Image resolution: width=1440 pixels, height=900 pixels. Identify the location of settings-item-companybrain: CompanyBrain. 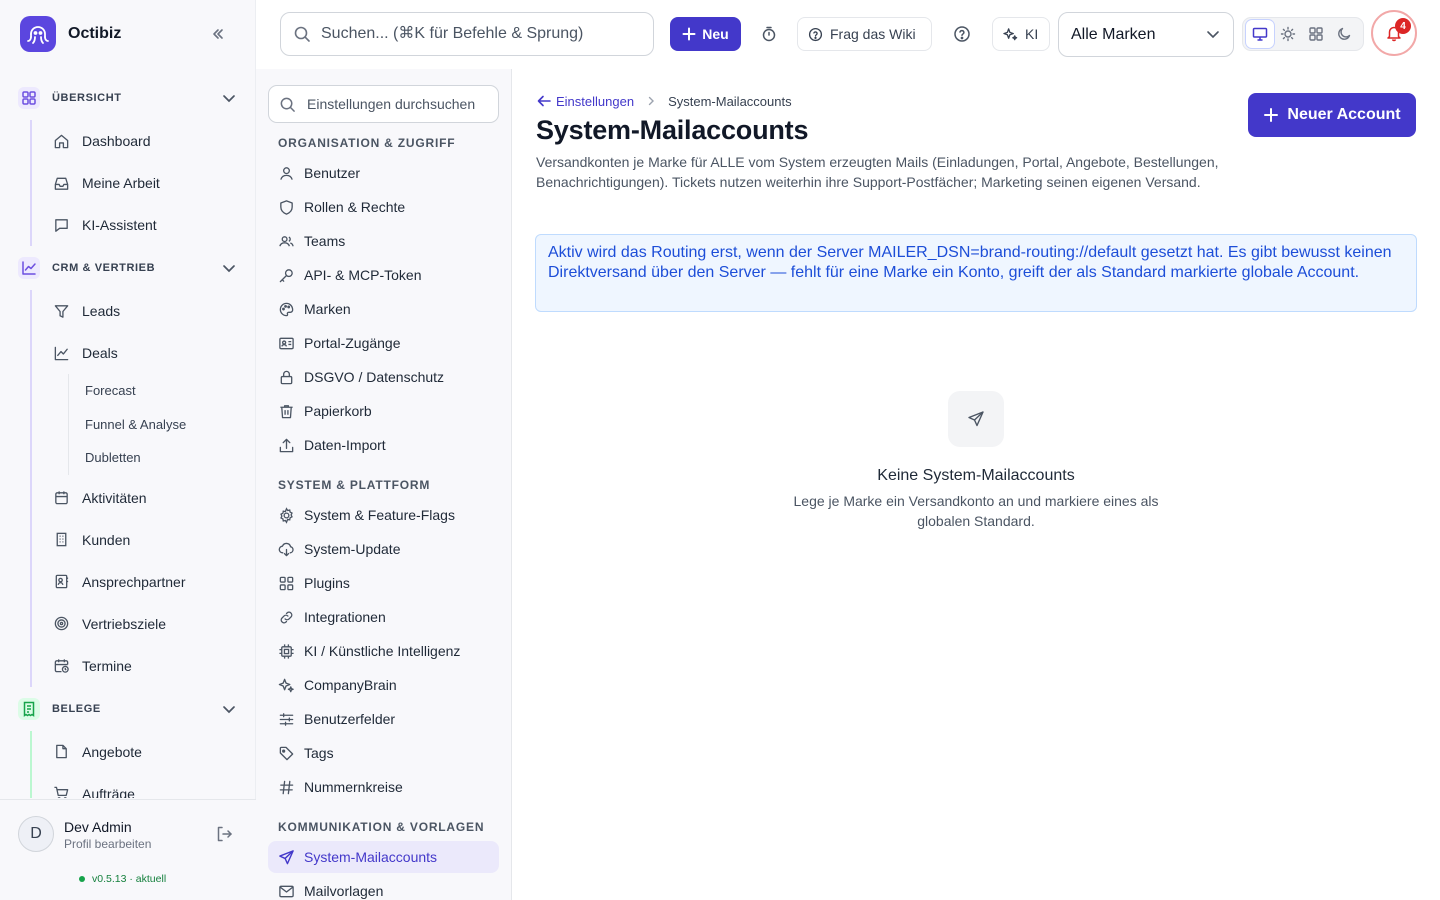
(383, 685).